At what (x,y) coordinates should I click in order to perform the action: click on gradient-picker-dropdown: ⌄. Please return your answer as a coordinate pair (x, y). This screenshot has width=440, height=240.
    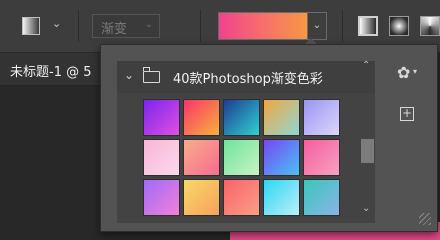
    Looking at the image, I should click on (317, 26).